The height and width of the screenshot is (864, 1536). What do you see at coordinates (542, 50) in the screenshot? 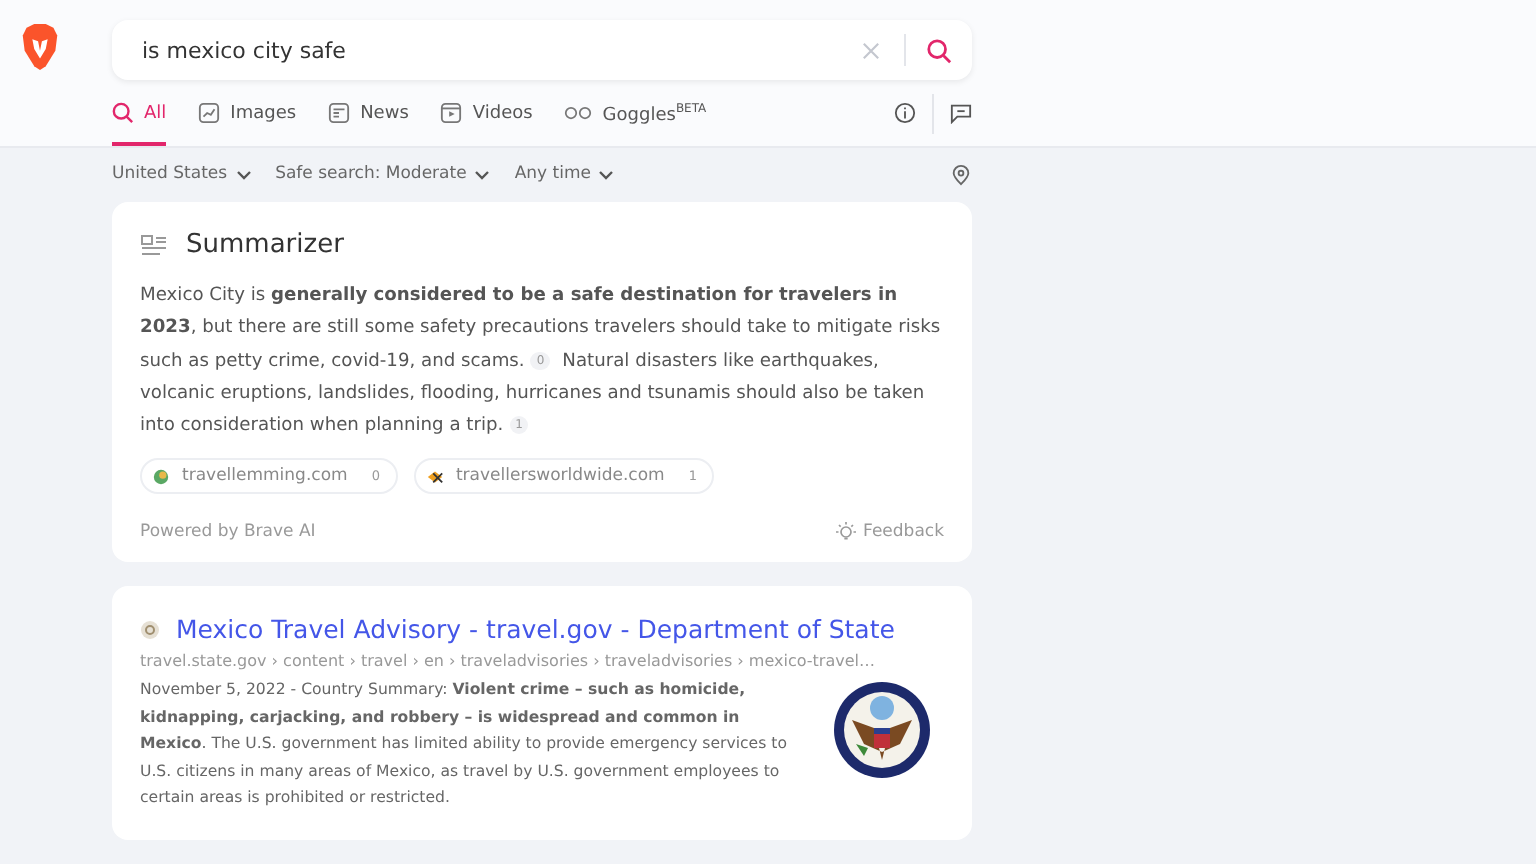
I see `search-field: is mexico city safe` at bounding box center [542, 50].